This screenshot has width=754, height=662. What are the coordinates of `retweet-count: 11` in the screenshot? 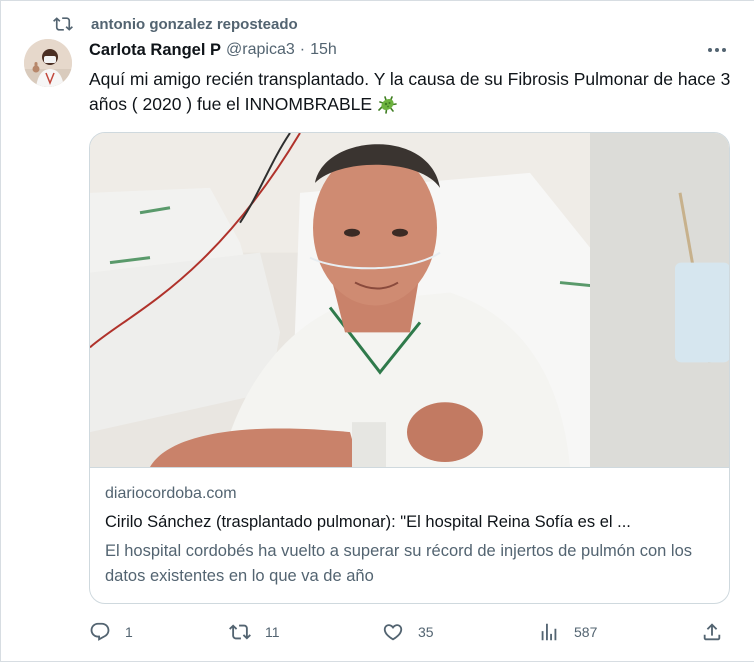 It's located at (272, 632).